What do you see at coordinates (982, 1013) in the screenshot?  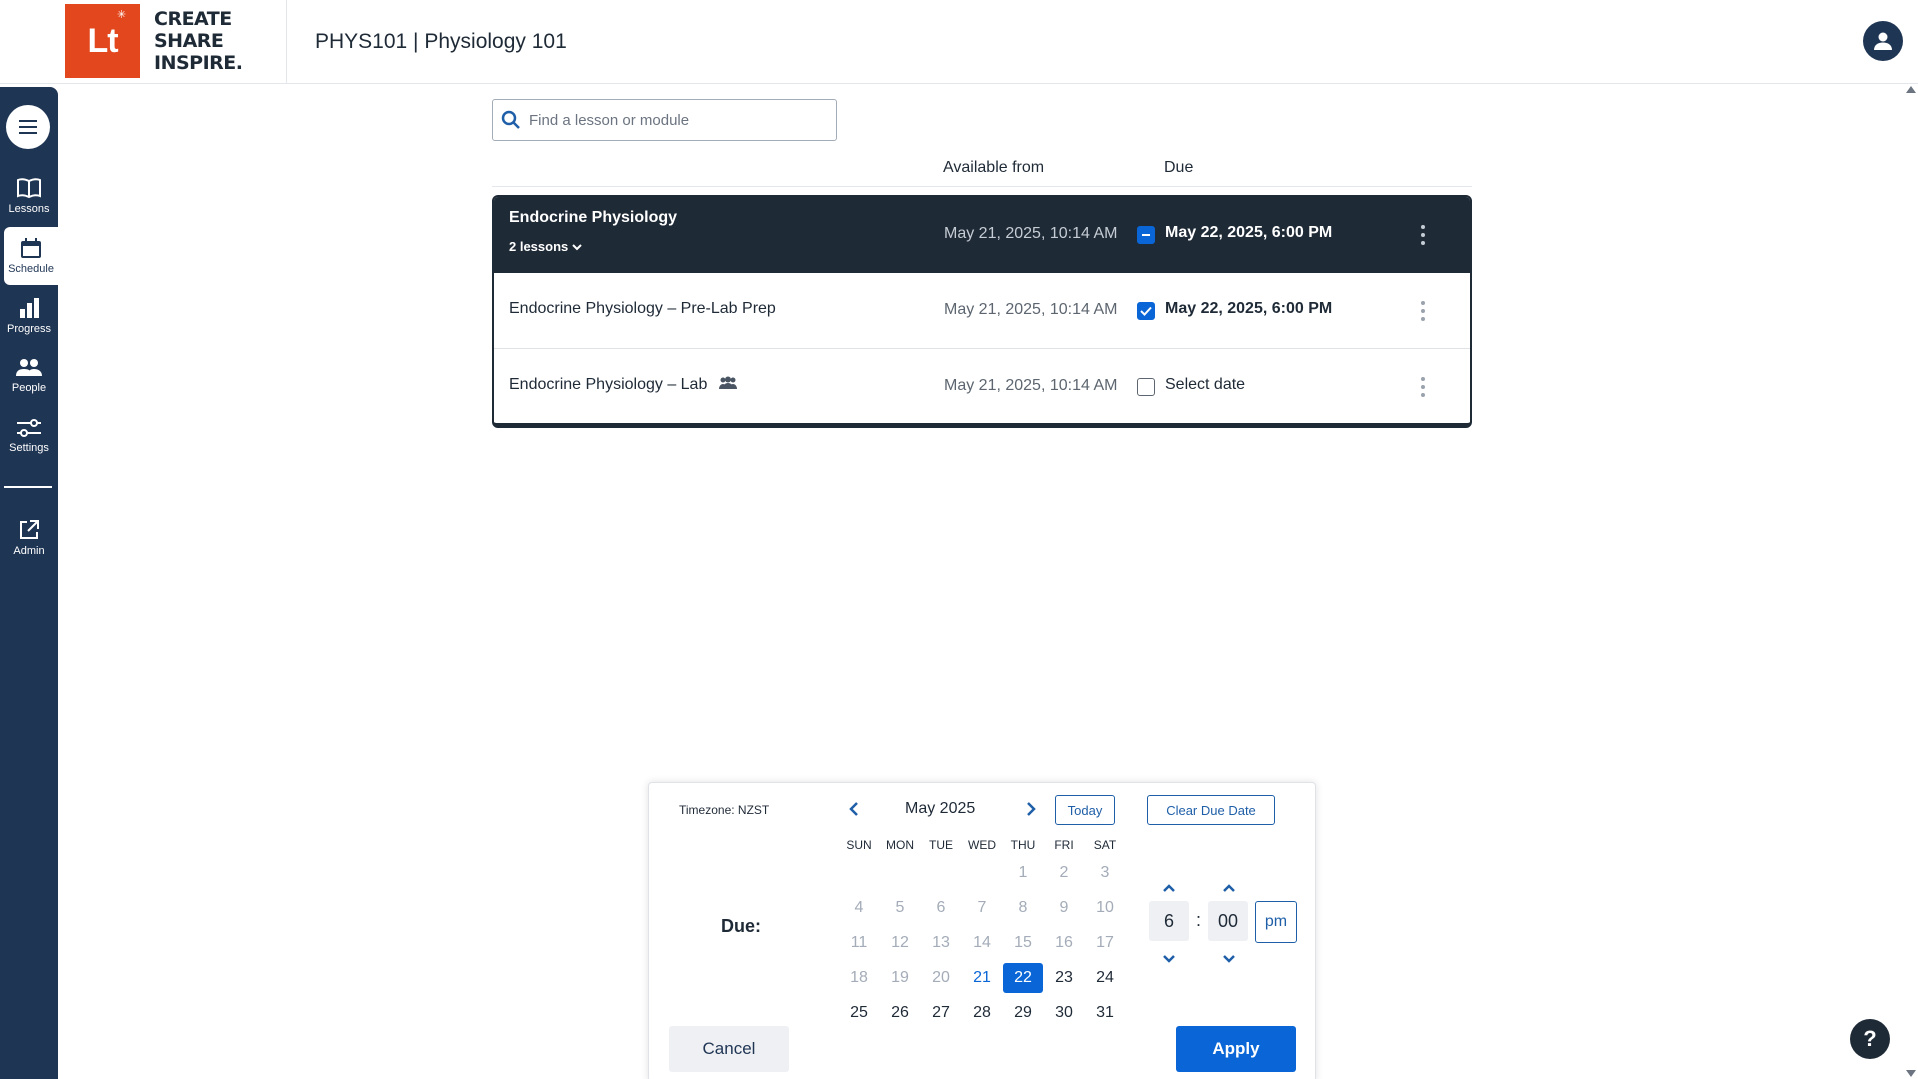 I see `calendar-day: 28` at bounding box center [982, 1013].